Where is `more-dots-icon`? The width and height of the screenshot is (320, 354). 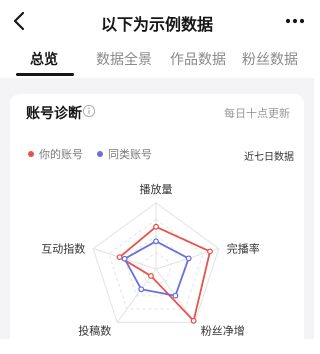 more-dots-icon is located at coordinates (295, 21).